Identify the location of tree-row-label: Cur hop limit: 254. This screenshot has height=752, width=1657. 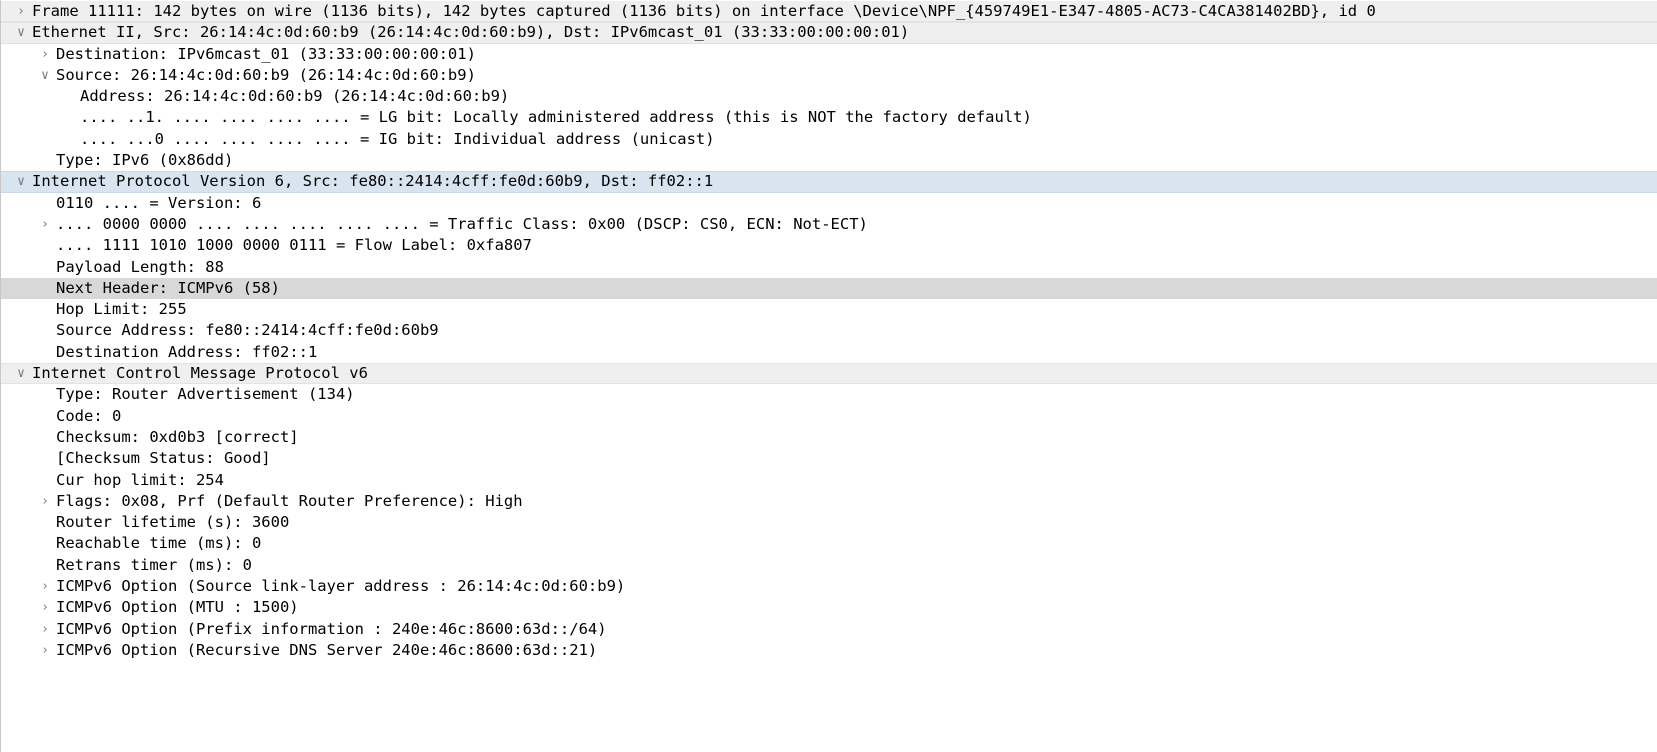
(140, 479).